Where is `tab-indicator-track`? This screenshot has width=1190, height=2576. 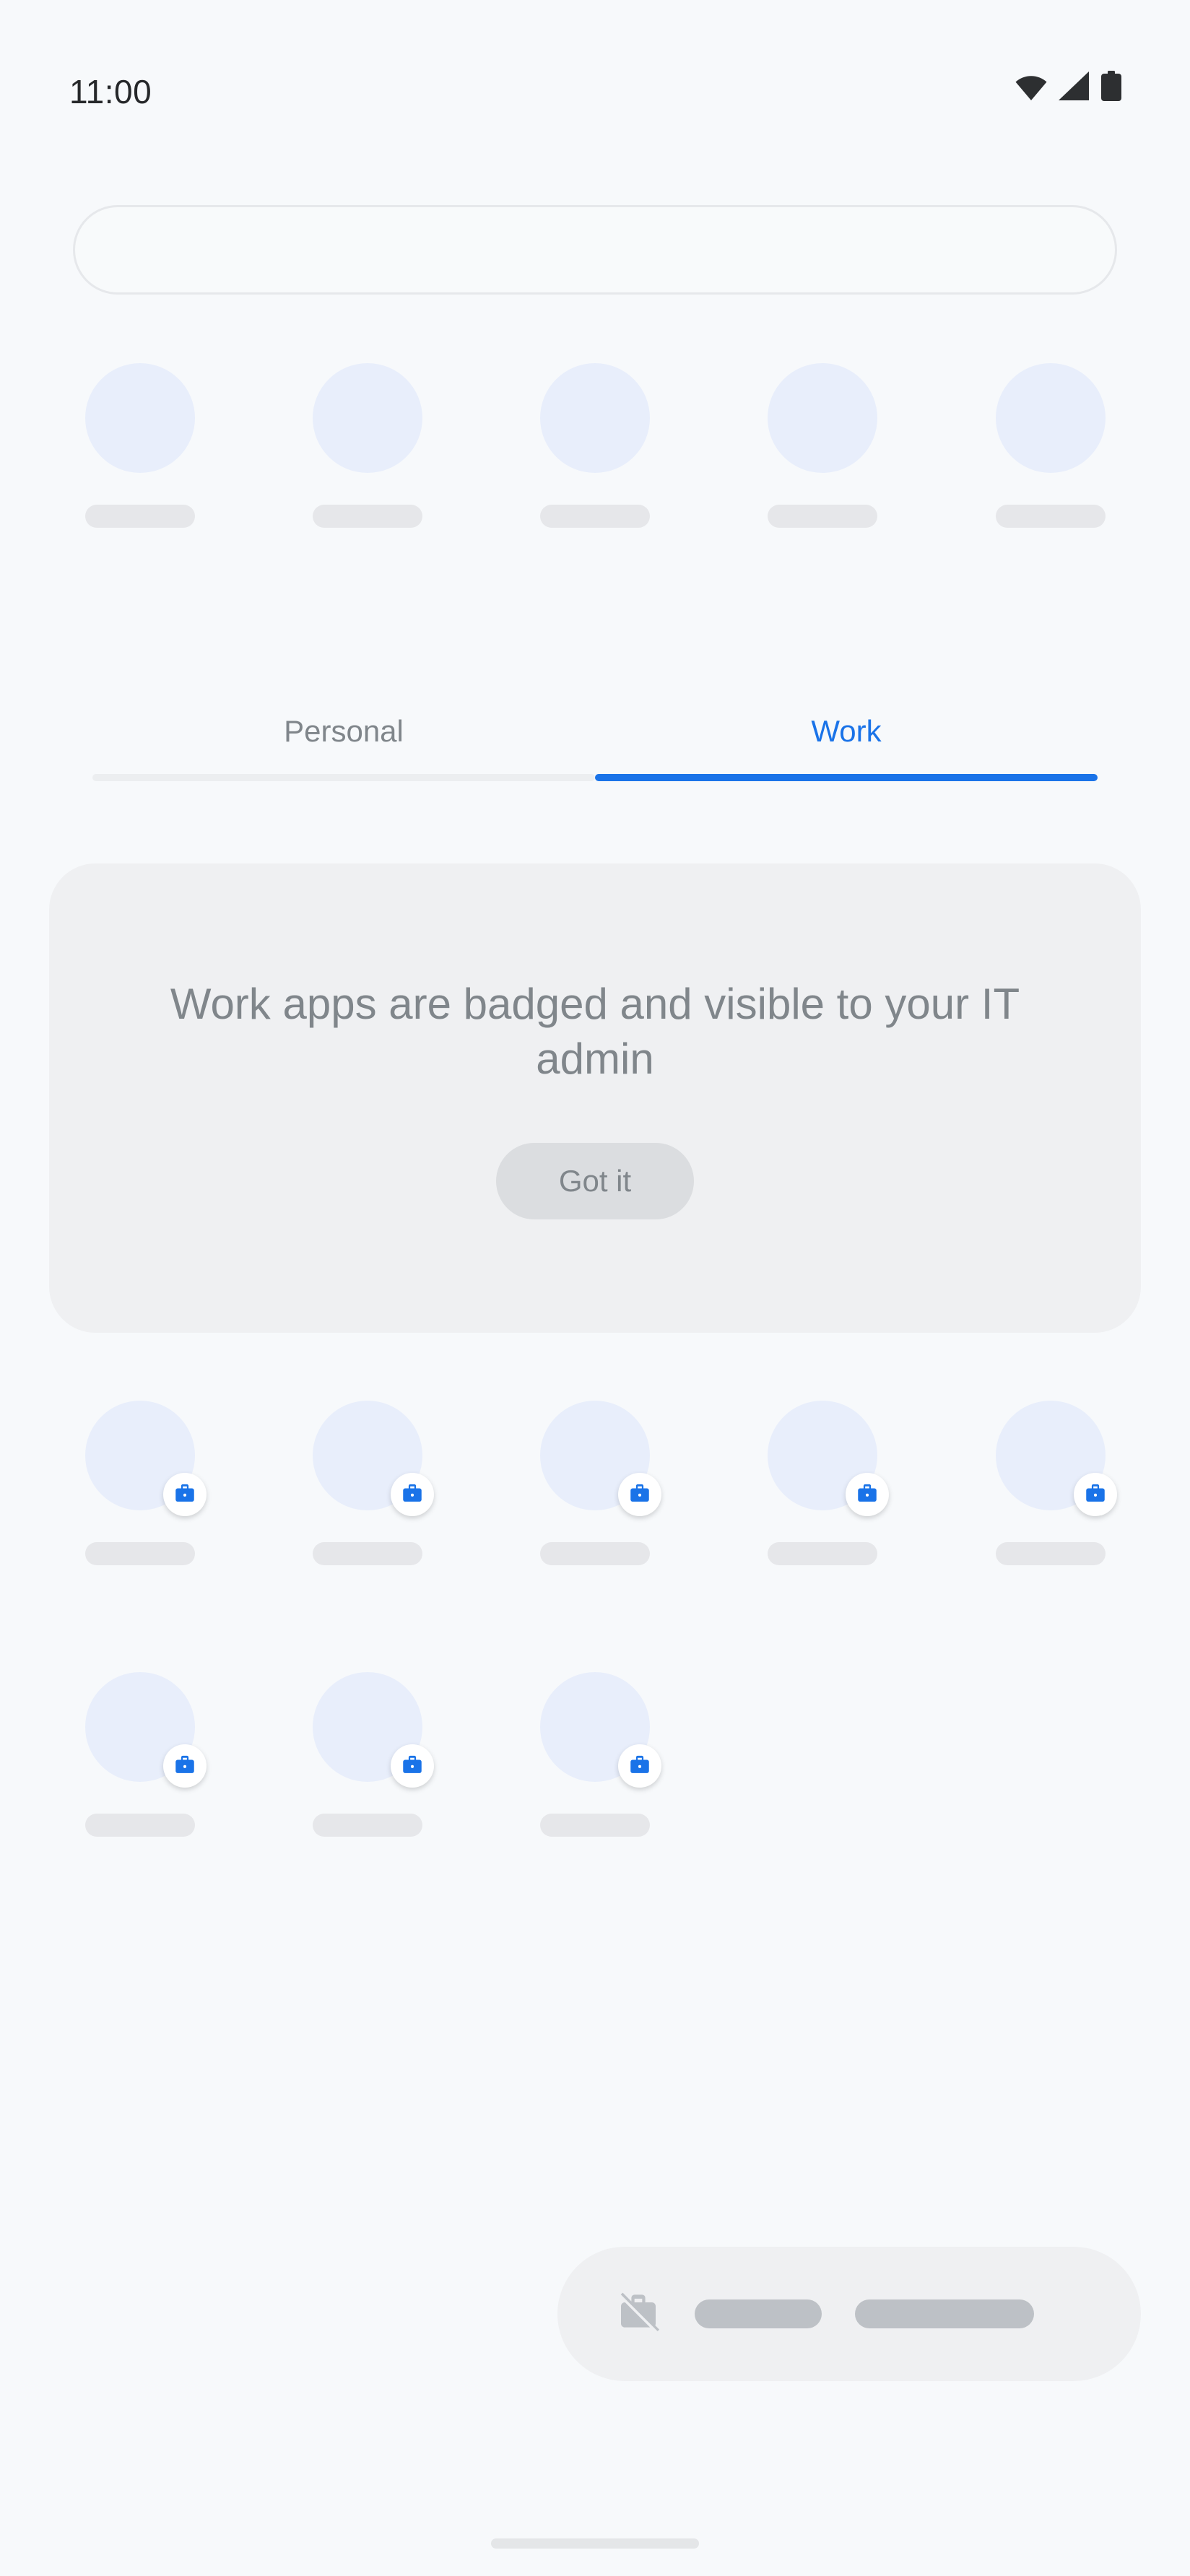 tab-indicator-track is located at coordinates (595, 777).